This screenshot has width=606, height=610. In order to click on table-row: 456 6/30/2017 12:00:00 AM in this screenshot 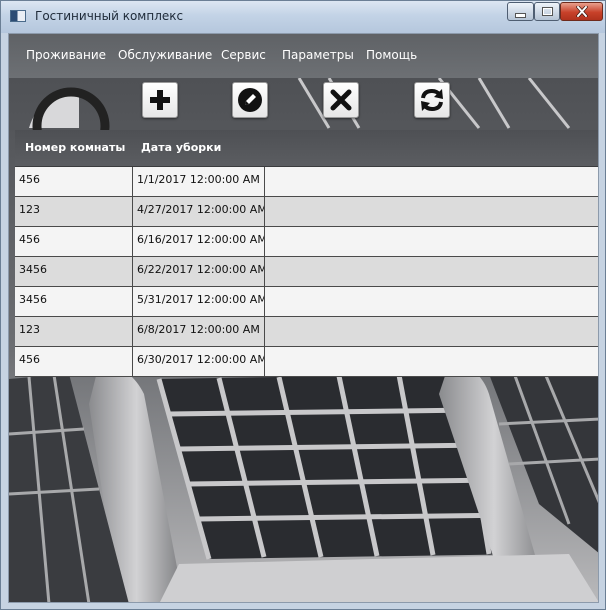, I will do `click(306, 362)`.